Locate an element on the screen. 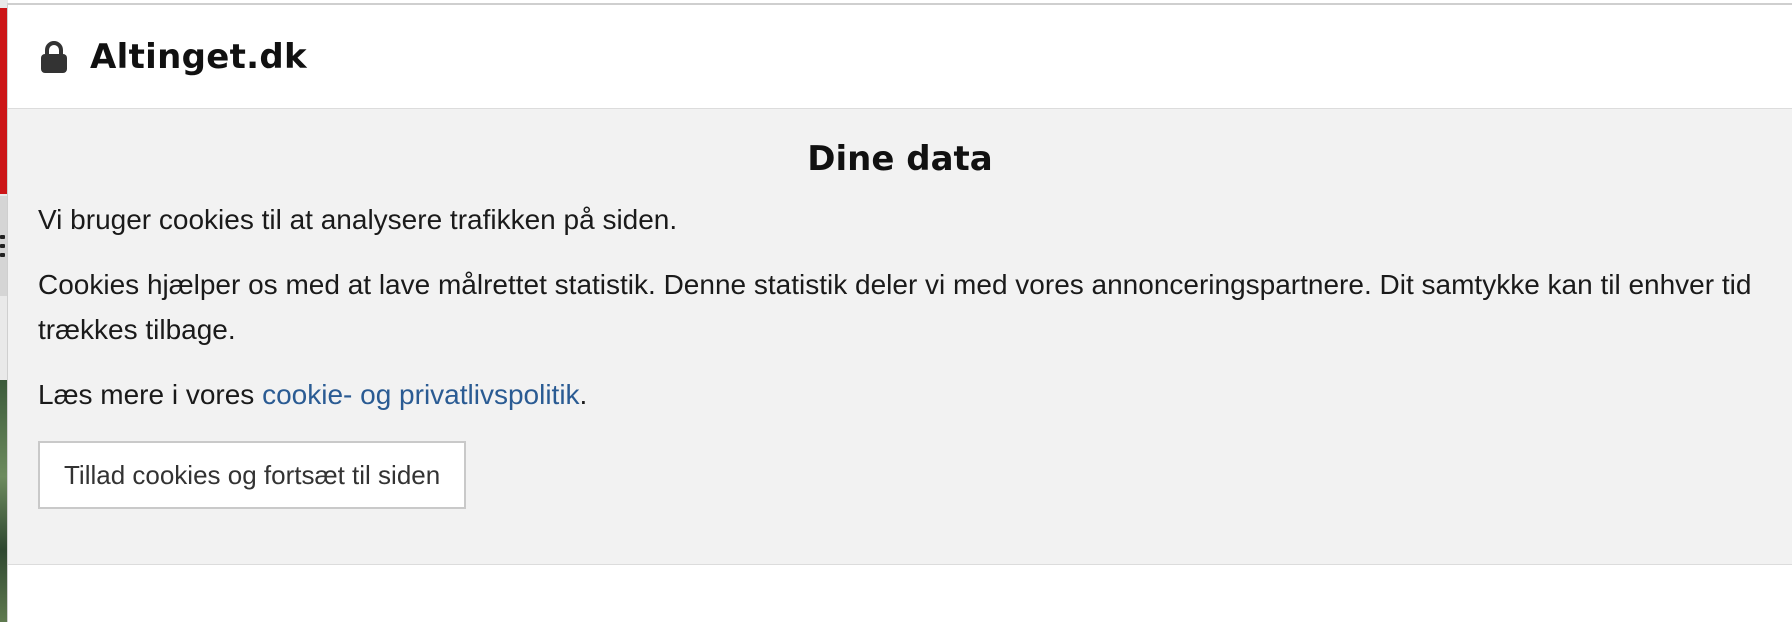 The height and width of the screenshot is (622, 1792). site-name: Altinget.dk is located at coordinates (198, 56).